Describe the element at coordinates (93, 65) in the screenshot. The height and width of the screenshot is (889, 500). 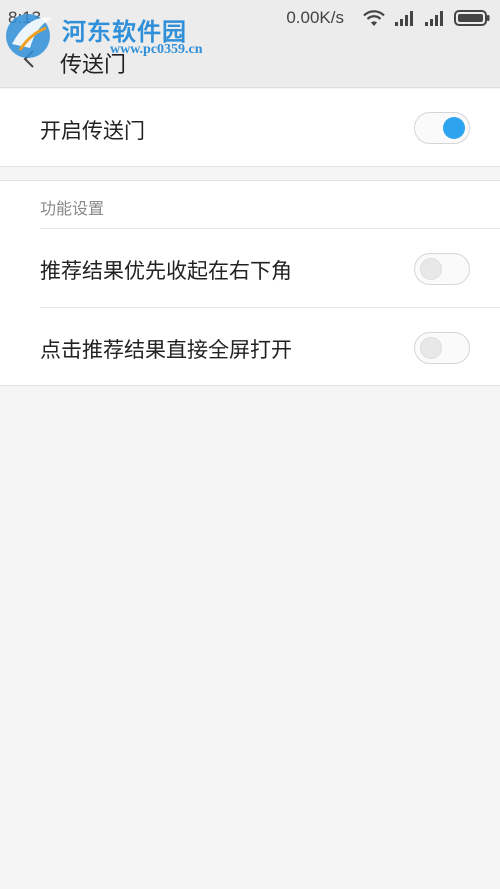
I see `page-title: 传送门` at that location.